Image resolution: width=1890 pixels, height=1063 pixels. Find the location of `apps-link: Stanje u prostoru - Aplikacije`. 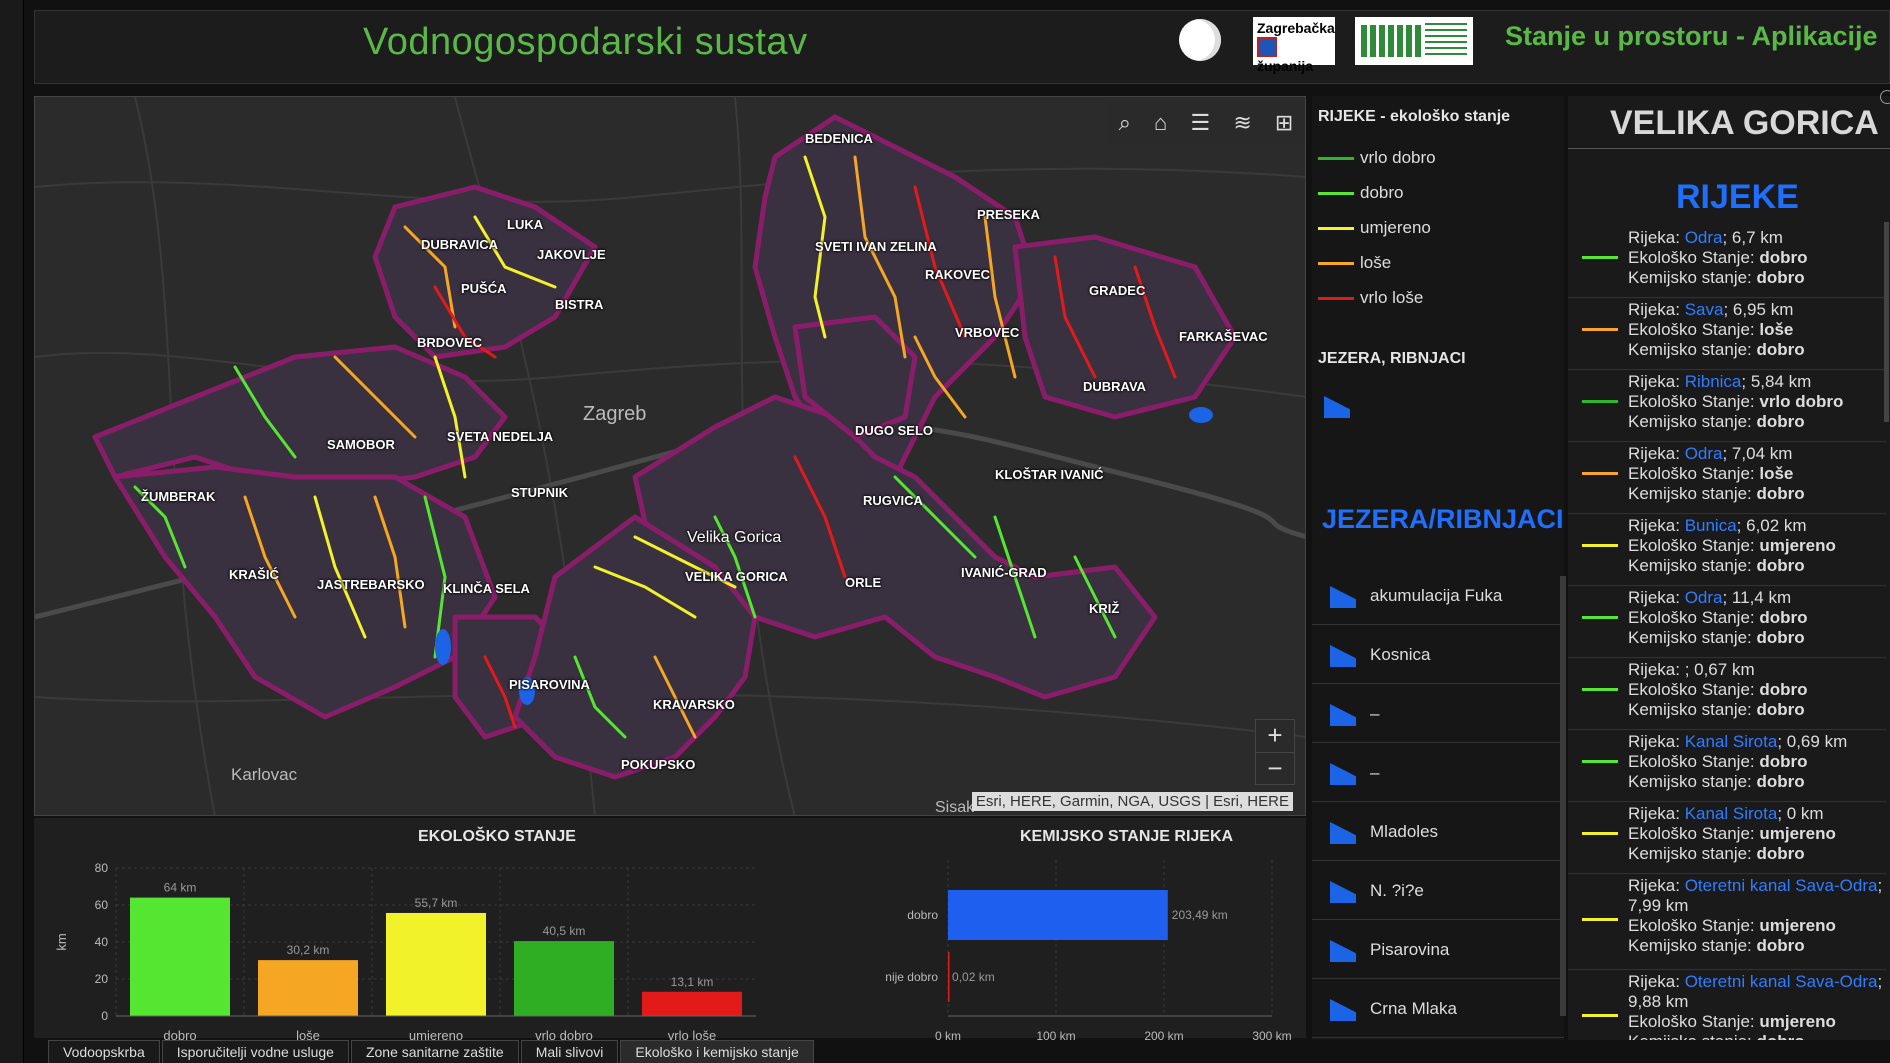

apps-link: Stanje u prostoru - Aplikacije is located at coordinates (1691, 36).